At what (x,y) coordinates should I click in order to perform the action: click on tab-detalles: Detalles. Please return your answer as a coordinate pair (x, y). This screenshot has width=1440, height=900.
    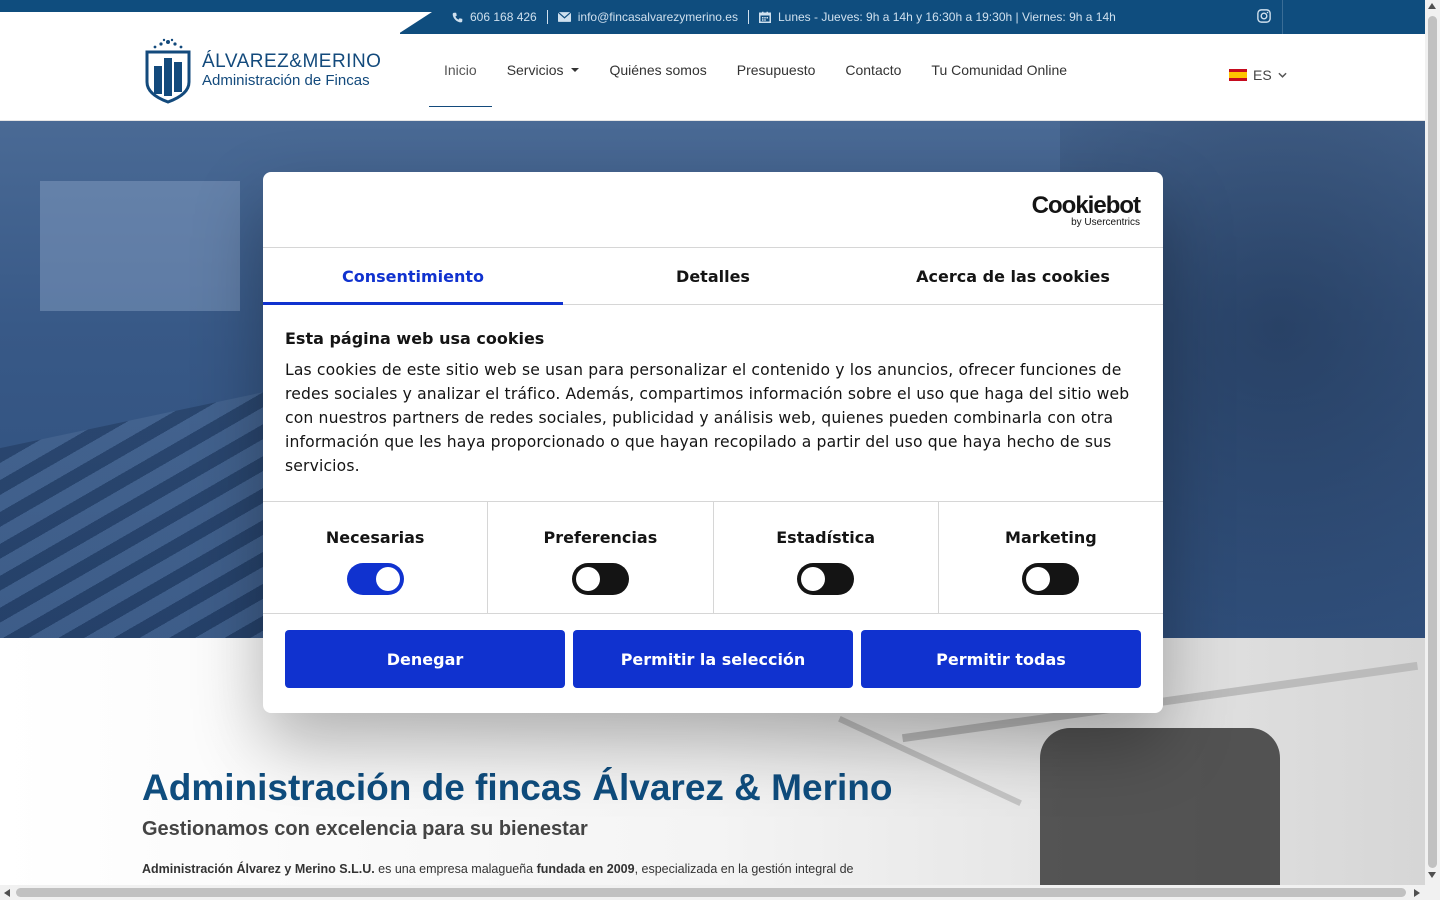
    Looking at the image, I should click on (713, 276).